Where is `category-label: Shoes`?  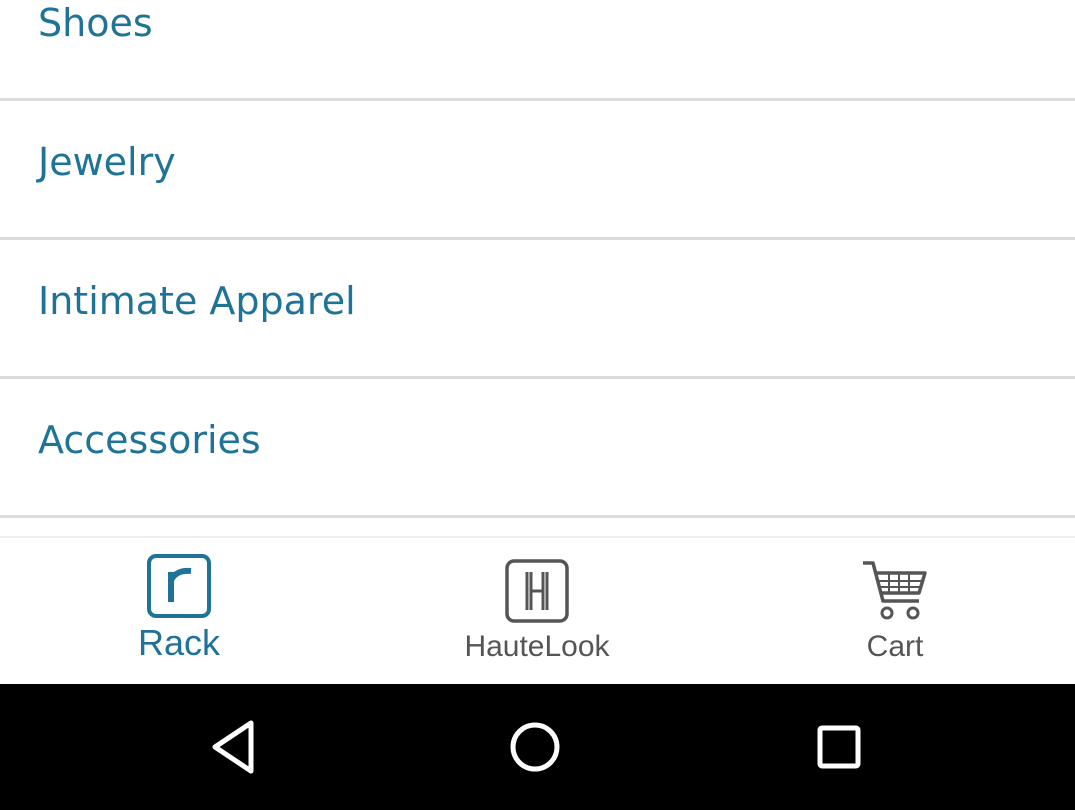 category-label: Shoes is located at coordinates (95, 23).